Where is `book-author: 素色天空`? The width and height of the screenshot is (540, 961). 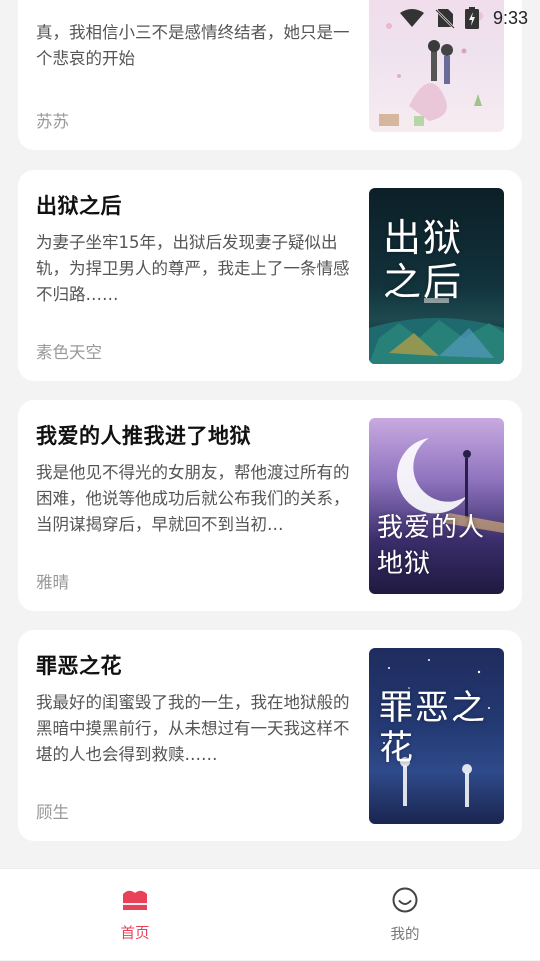
book-author: 素色天空 is located at coordinates (69, 352).